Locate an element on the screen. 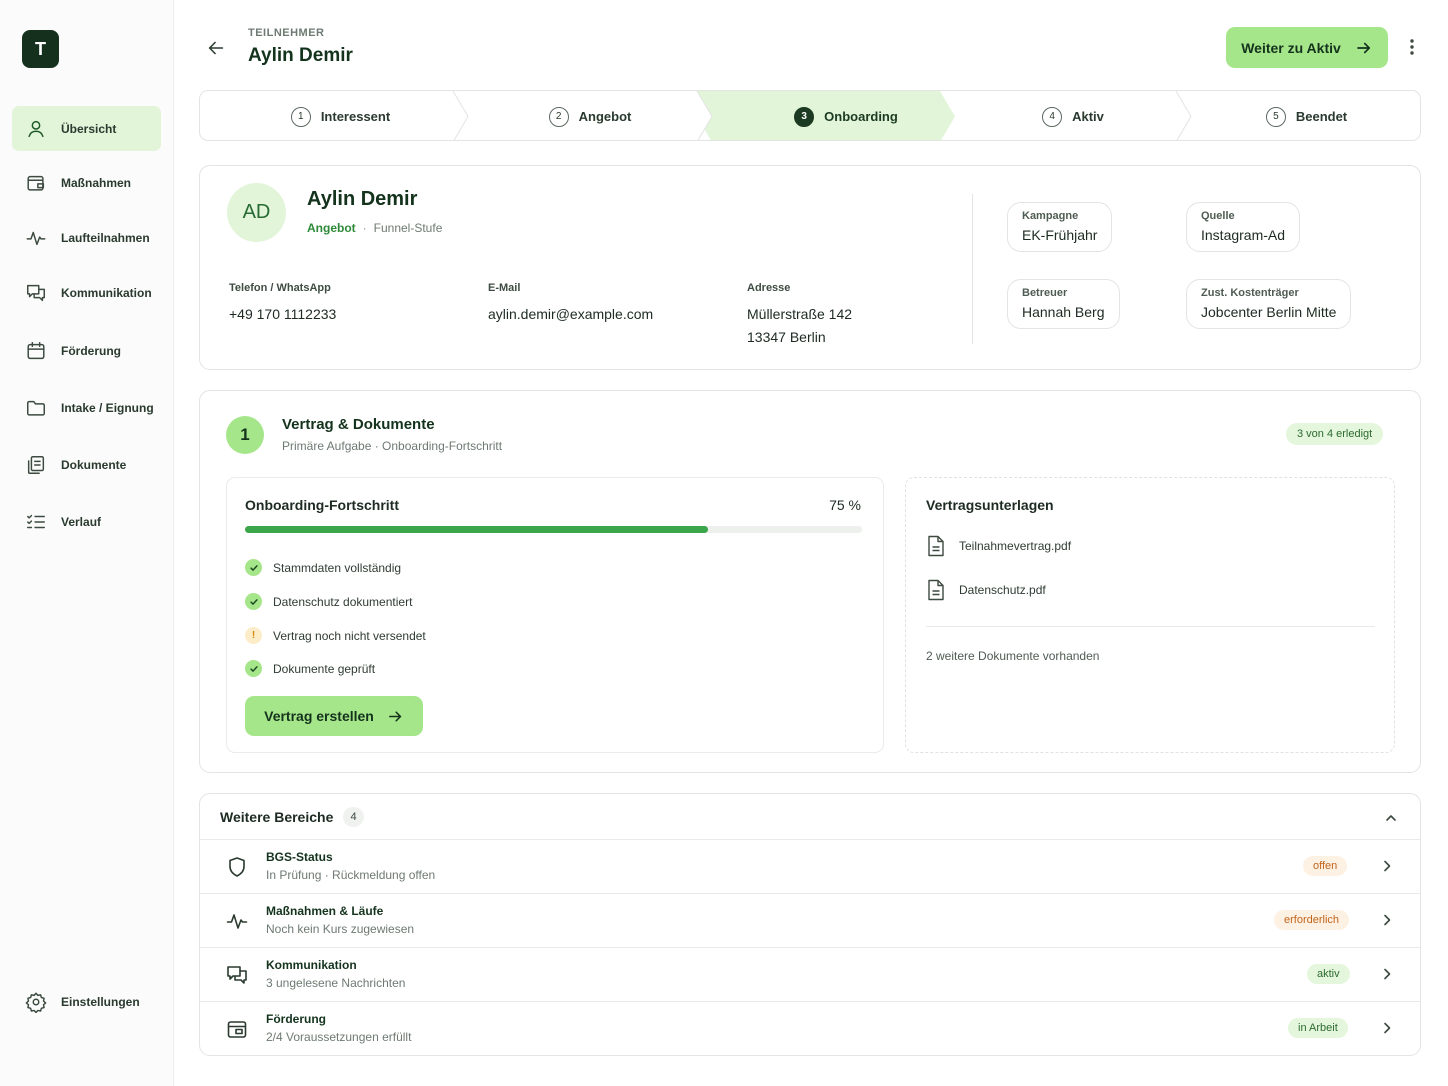 The height and width of the screenshot is (1086, 1448). stage-label: Funnel-Stufe is located at coordinates (408, 228).